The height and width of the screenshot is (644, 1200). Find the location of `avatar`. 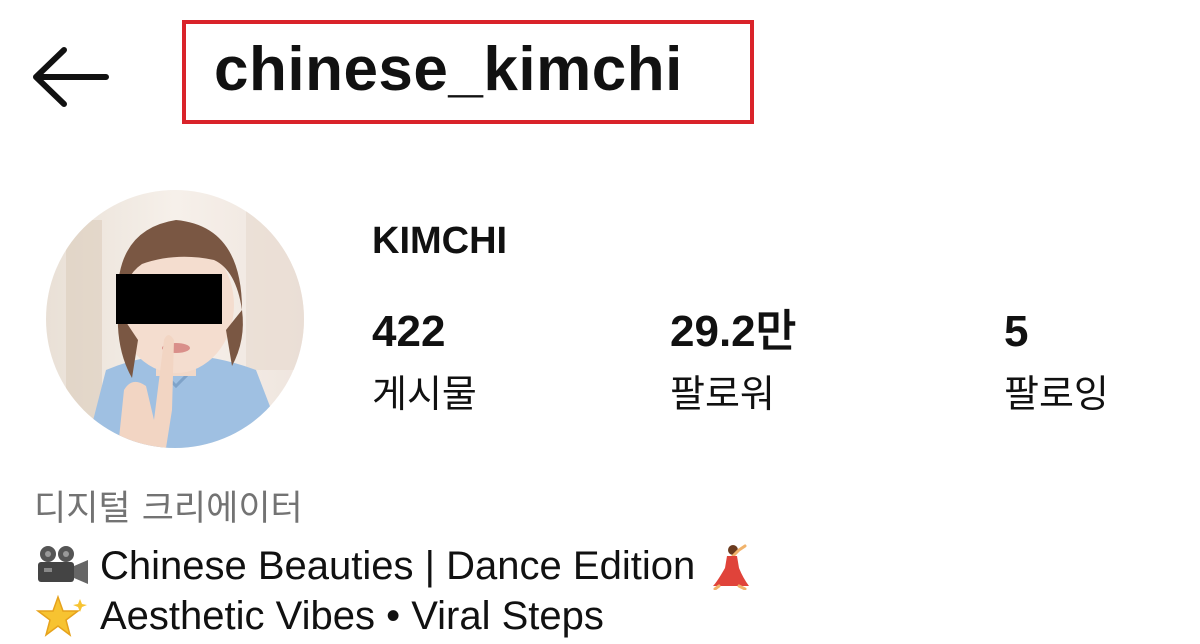

avatar is located at coordinates (175, 319).